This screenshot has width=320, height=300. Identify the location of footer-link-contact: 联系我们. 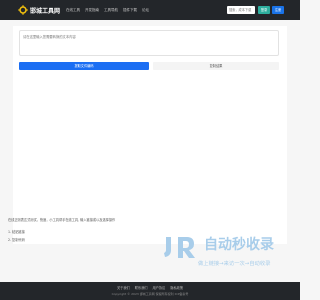
(141, 288).